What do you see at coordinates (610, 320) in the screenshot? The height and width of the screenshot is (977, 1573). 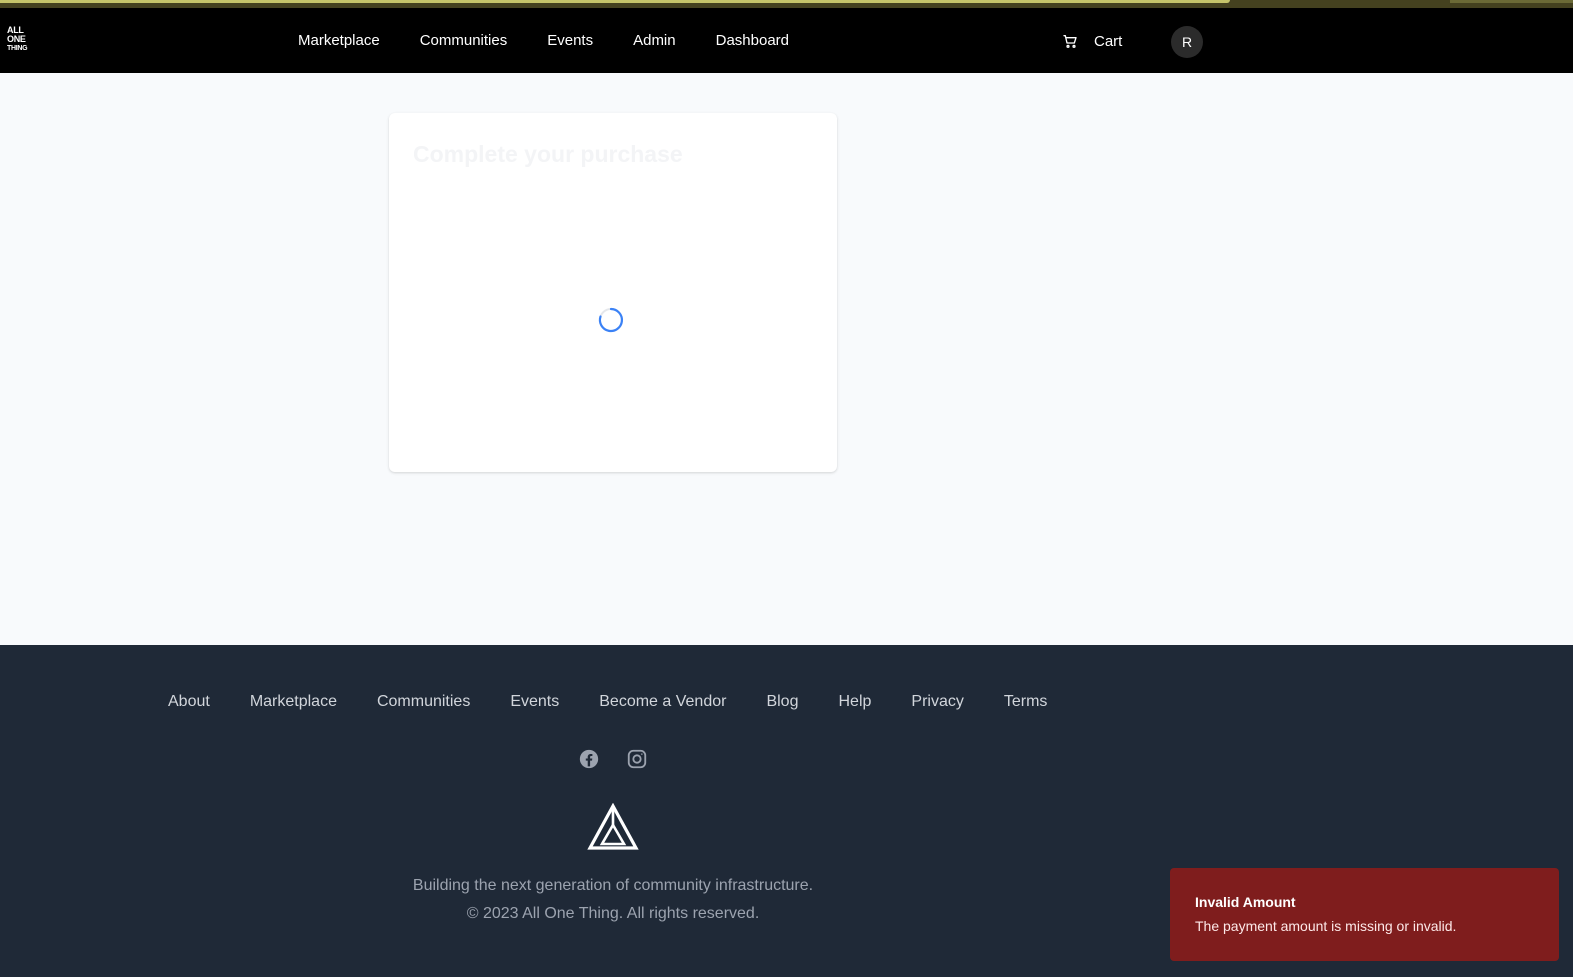 I see `spinner-icon` at bounding box center [610, 320].